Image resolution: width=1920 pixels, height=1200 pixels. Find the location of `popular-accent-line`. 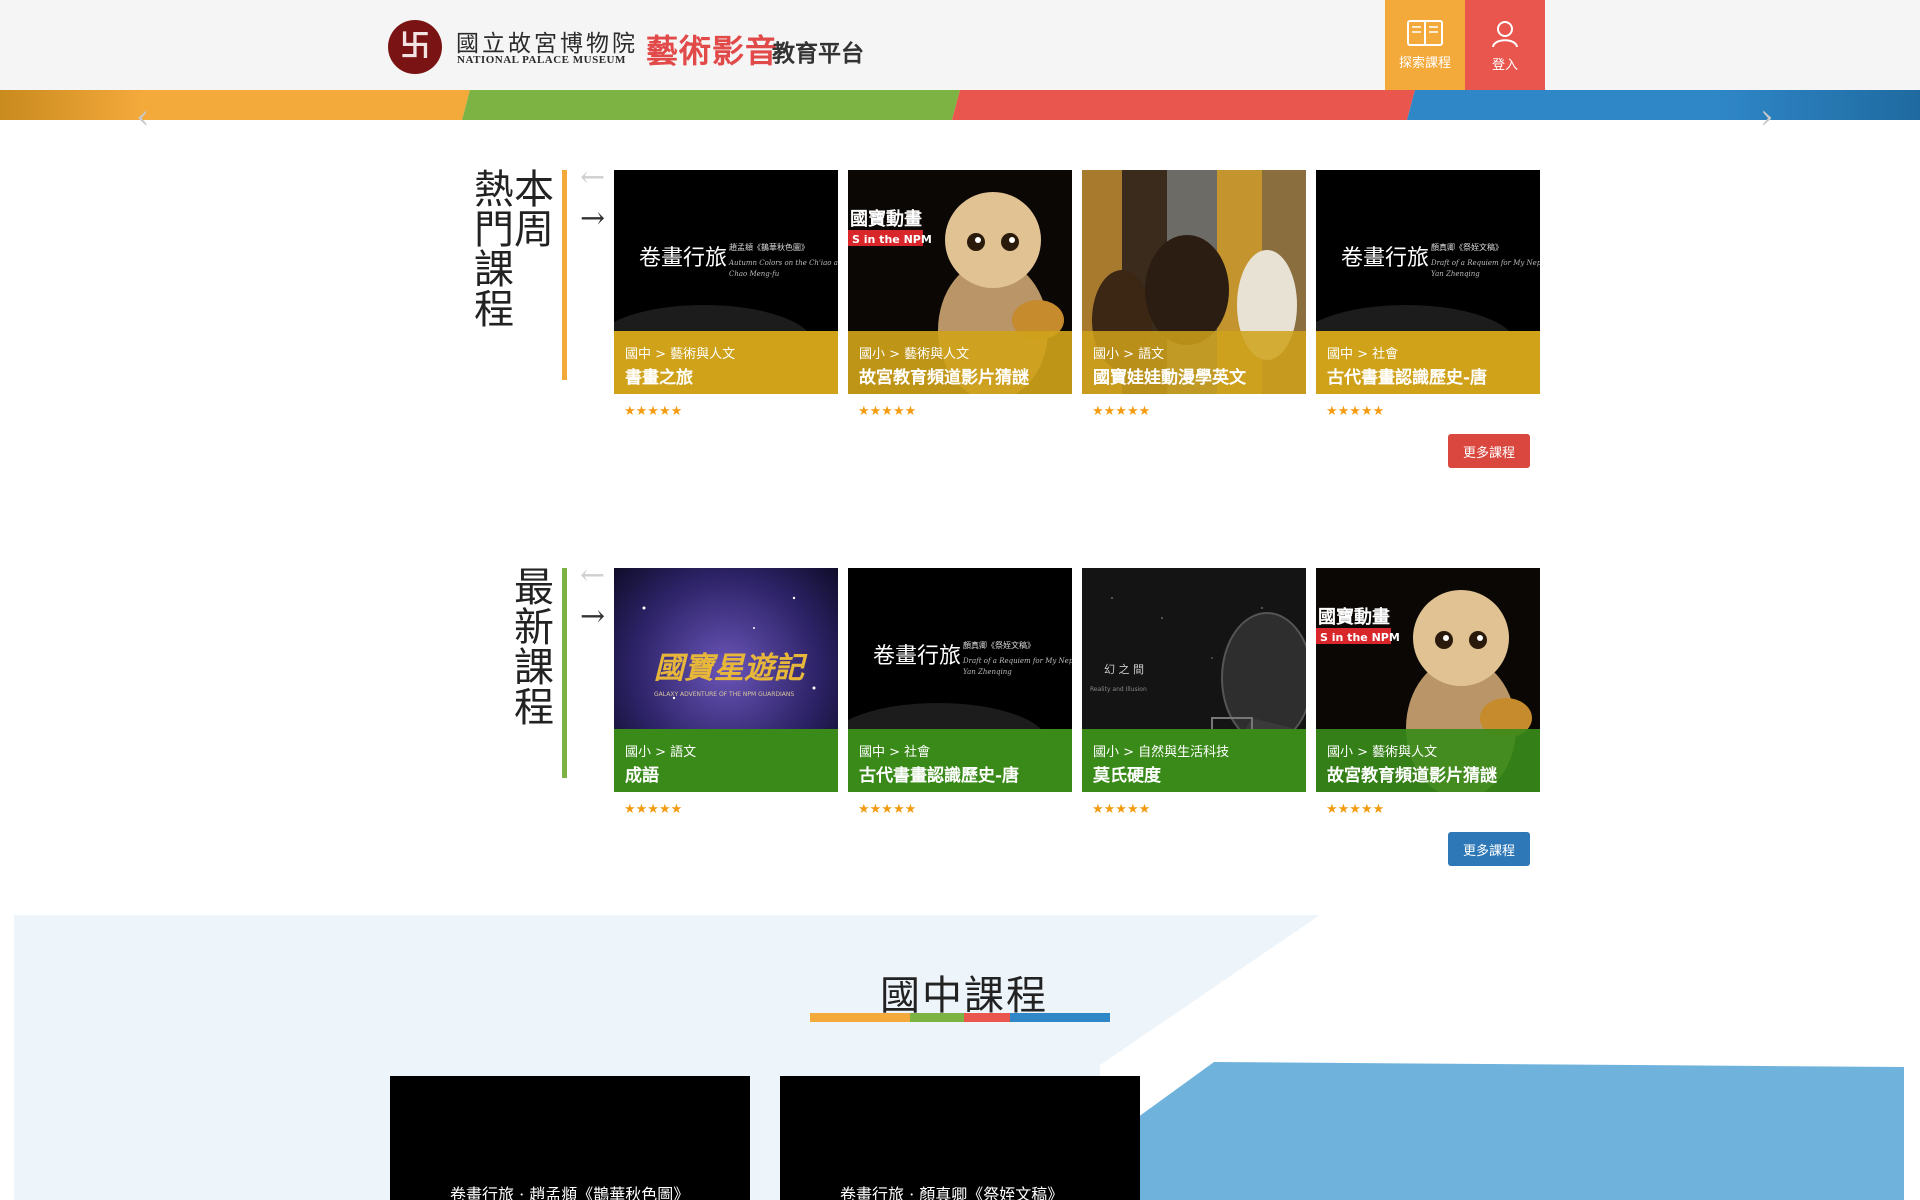

popular-accent-line is located at coordinates (564, 275).